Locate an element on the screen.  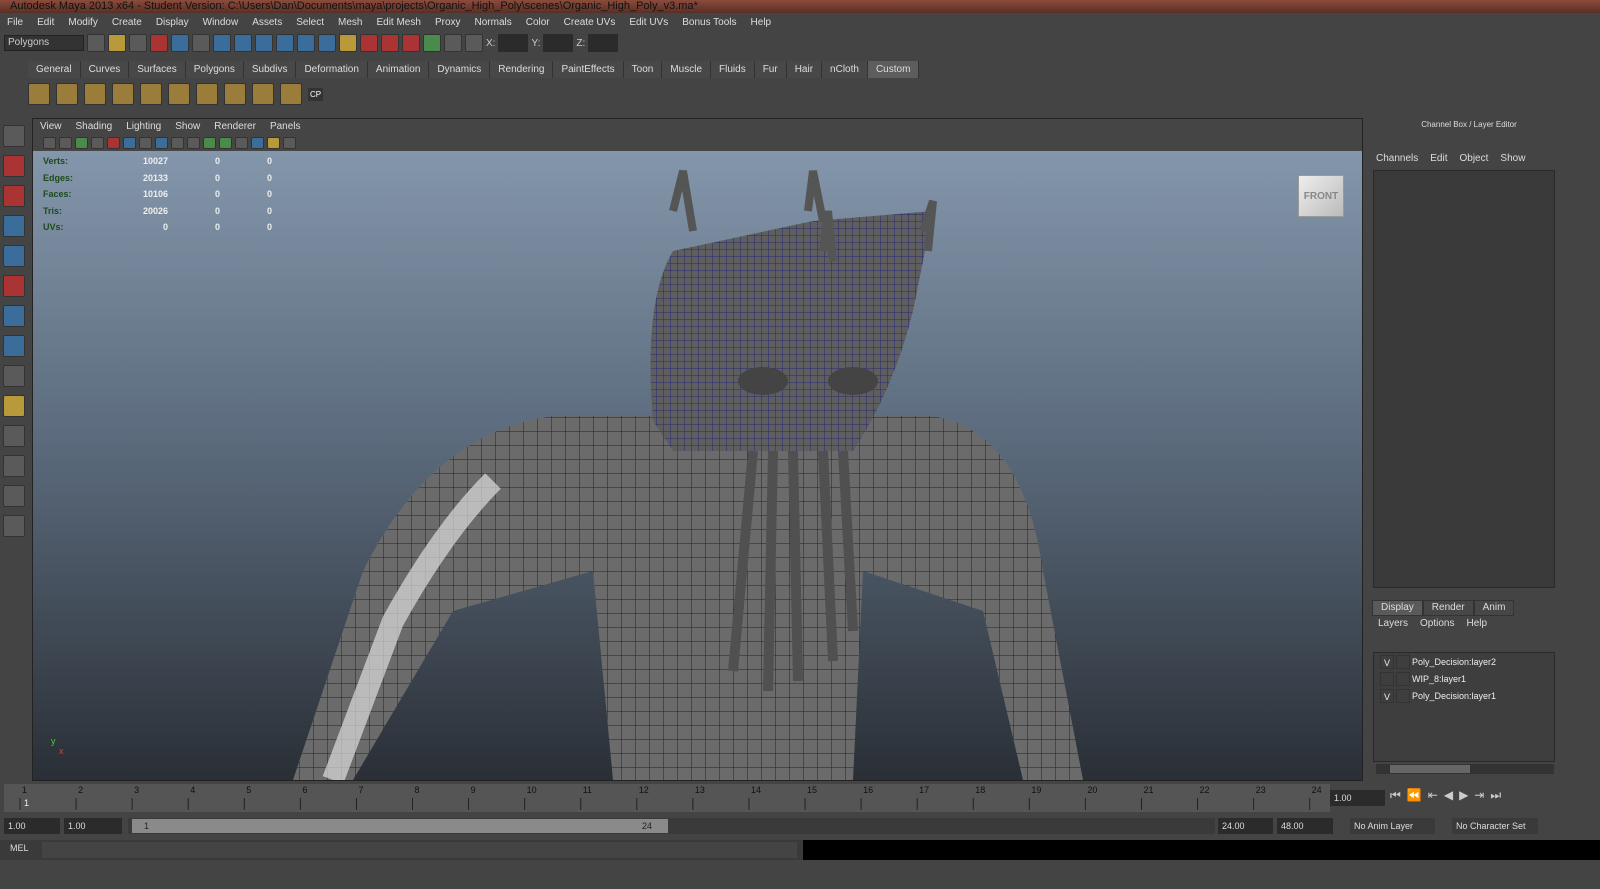
open-scene-icon is located at coordinates (117, 43).